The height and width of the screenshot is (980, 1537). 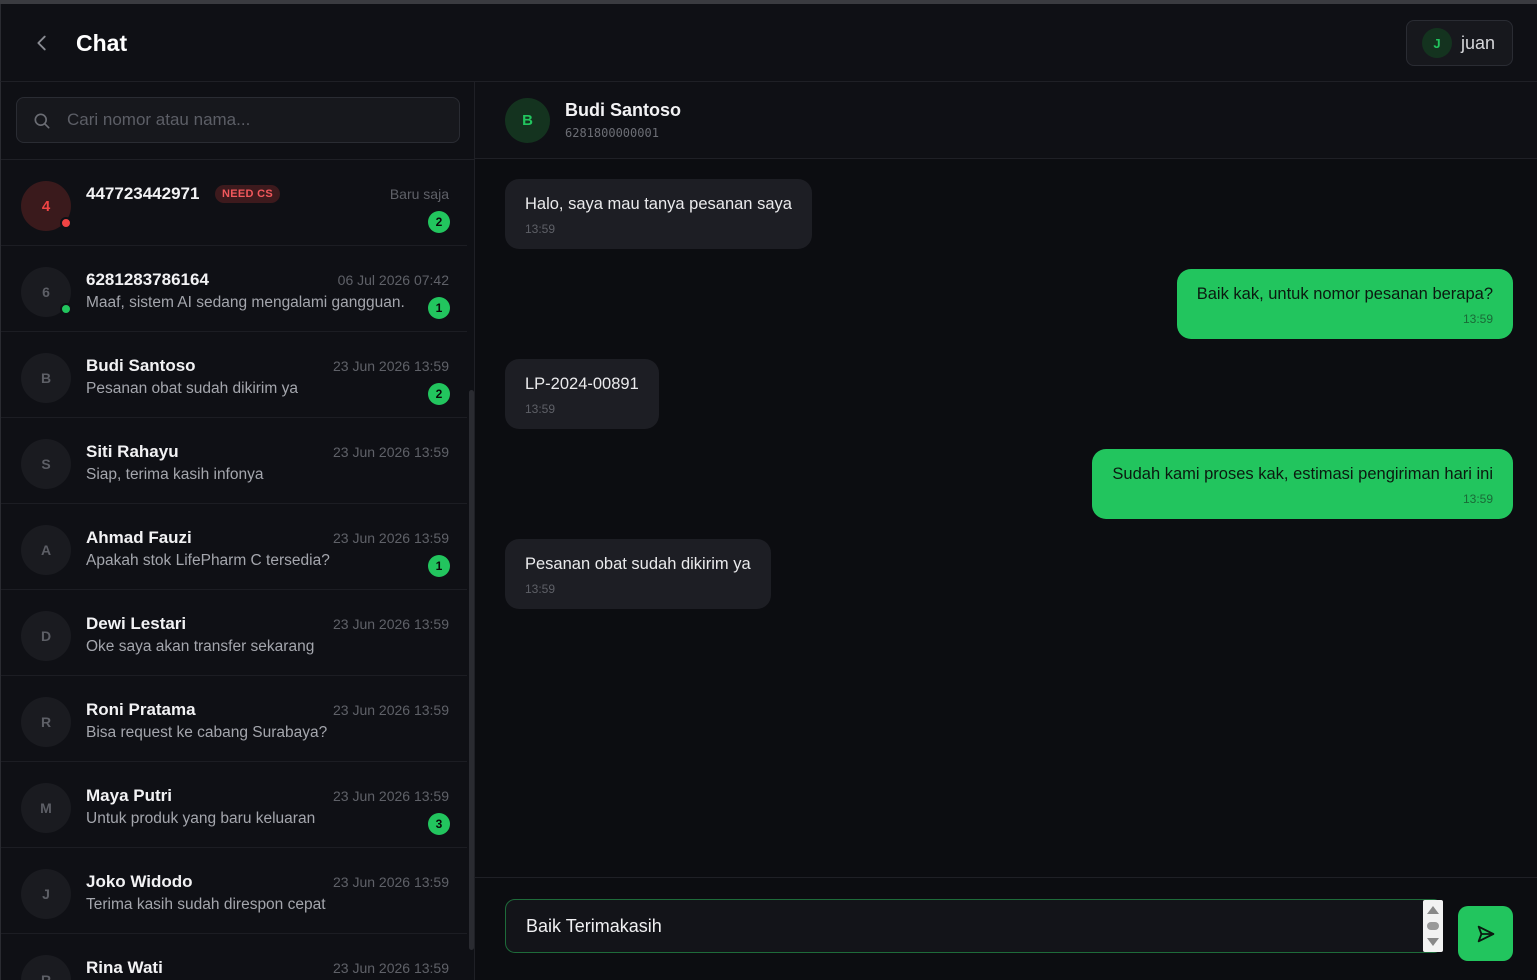 What do you see at coordinates (247, 194) in the screenshot?
I see `need-cs-badge: NEED CS` at bounding box center [247, 194].